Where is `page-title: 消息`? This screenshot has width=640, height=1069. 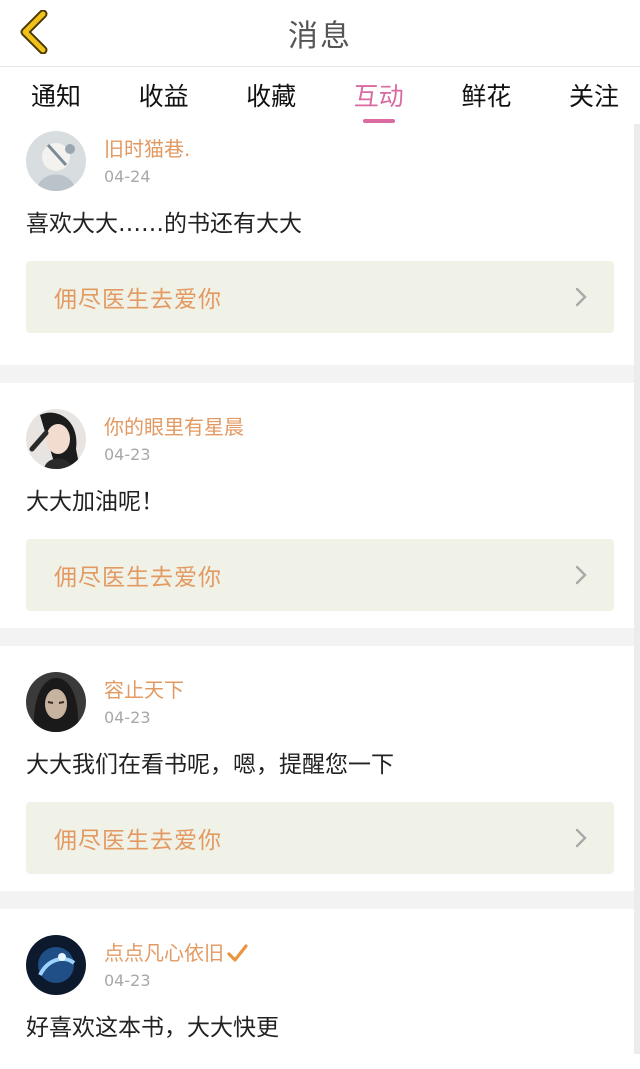
page-title: 消息 is located at coordinates (320, 36).